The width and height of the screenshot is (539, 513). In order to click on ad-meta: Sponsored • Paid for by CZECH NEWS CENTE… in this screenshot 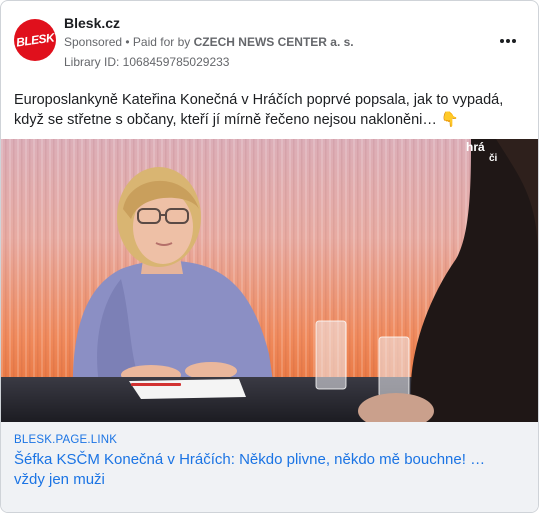, I will do `click(209, 42)`.